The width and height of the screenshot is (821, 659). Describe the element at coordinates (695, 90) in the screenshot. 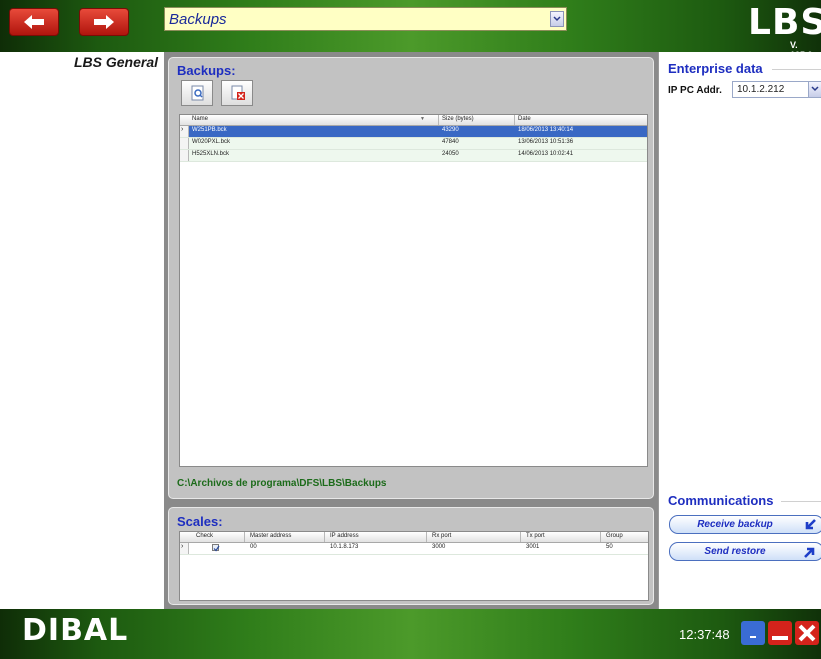

I see `ip-pc-addr-label: IP PC Addr.` at that location.